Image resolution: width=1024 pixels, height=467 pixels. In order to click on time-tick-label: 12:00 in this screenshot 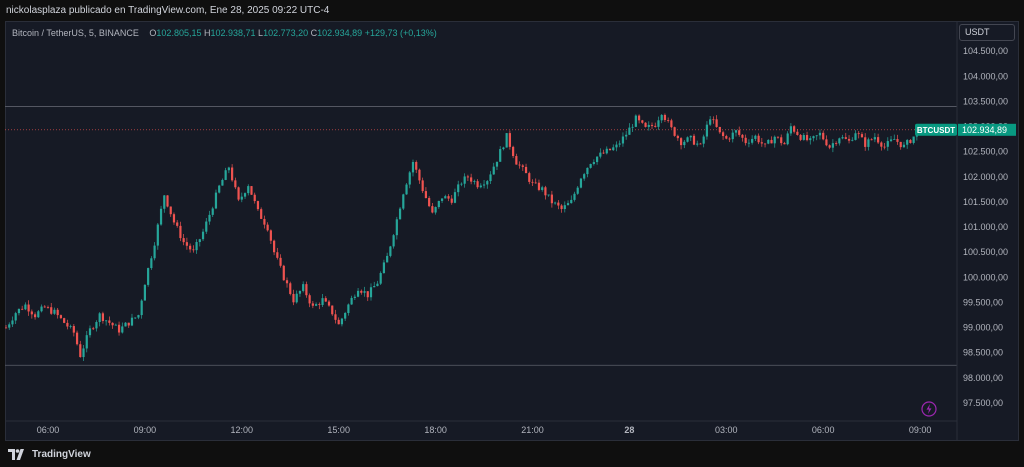, I will do `click(242, 430)`.